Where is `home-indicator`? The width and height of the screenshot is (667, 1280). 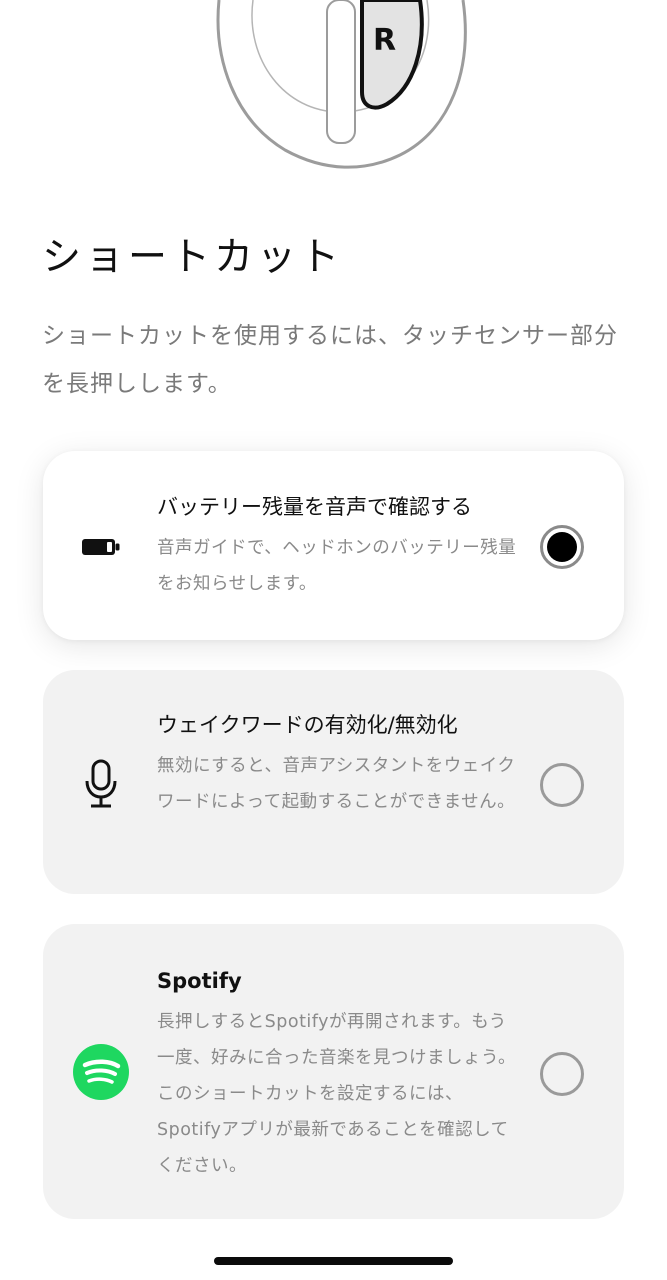
home-indicator is located at coordinates (333, 1261).